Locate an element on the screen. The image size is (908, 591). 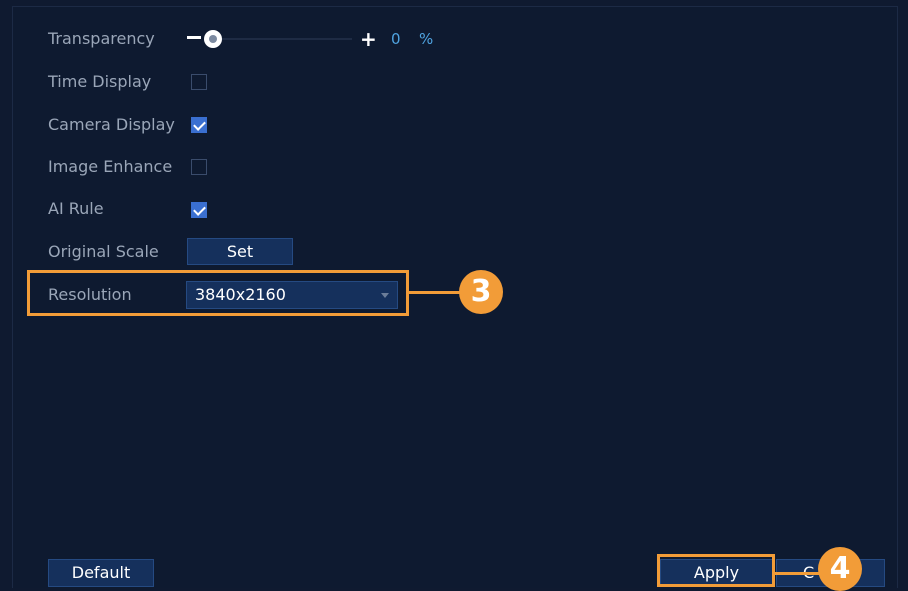
transparency-slider-handle is located at coordinates (213, 39).